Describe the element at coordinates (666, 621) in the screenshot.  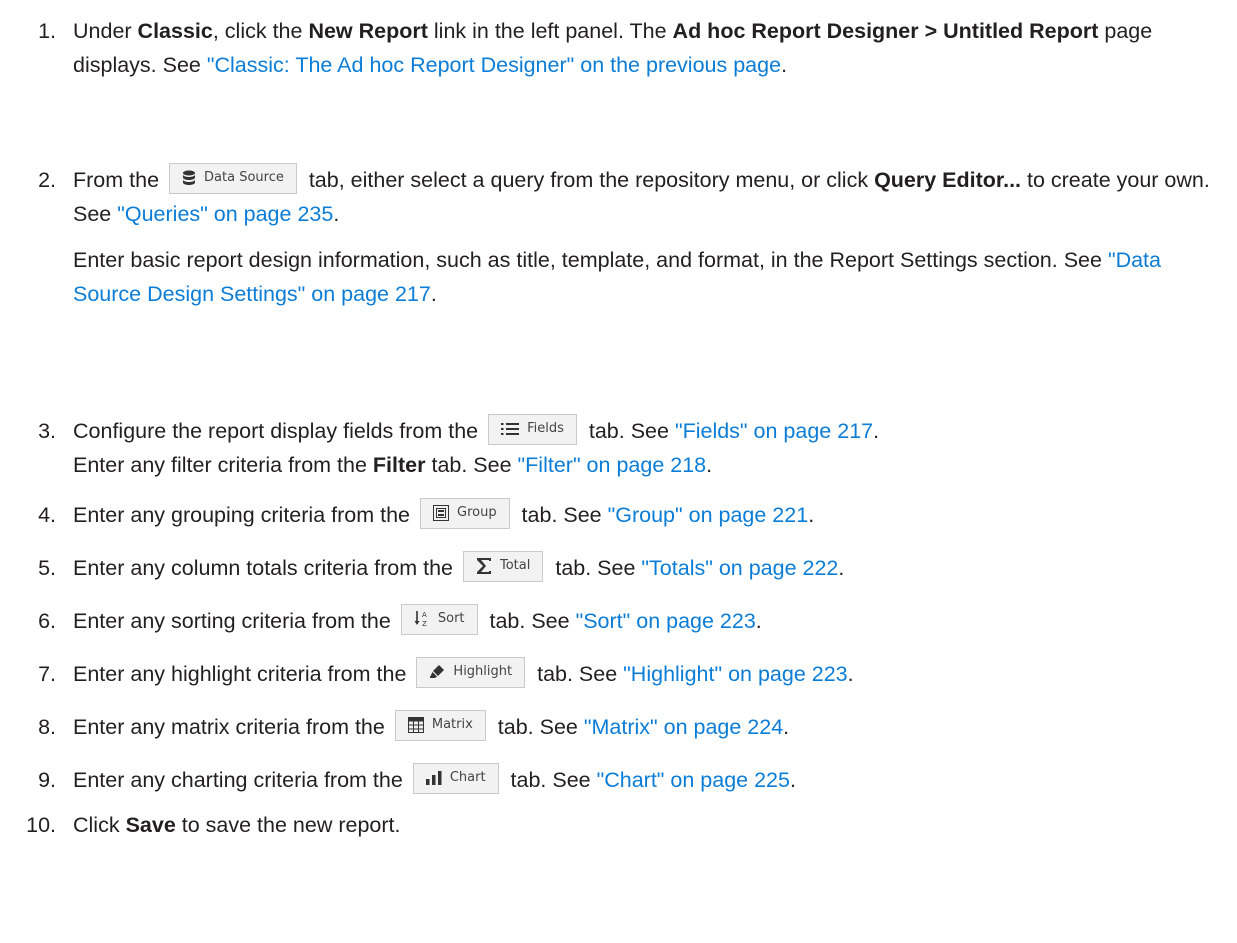
I see `link-sort: "Sort" on page 223` at that location.